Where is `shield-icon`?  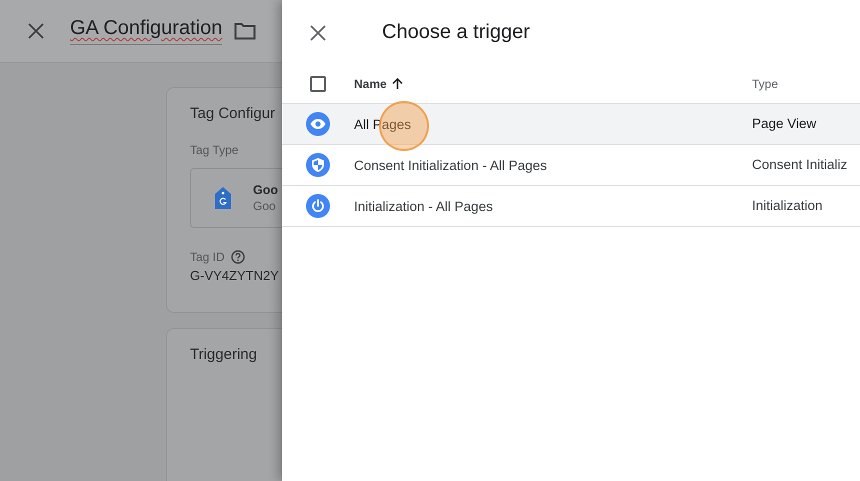
shield-icon is located at coordinates (318, 165).